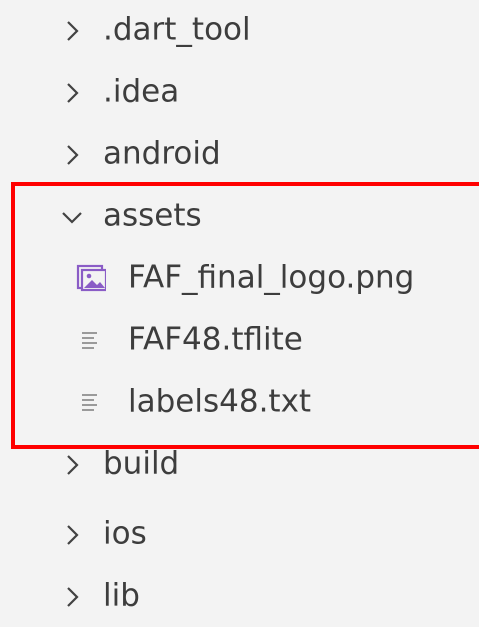  Describe the element at coordinates (239, 534) in the screenshot. I see `tree-item-ios: ios` at that location.